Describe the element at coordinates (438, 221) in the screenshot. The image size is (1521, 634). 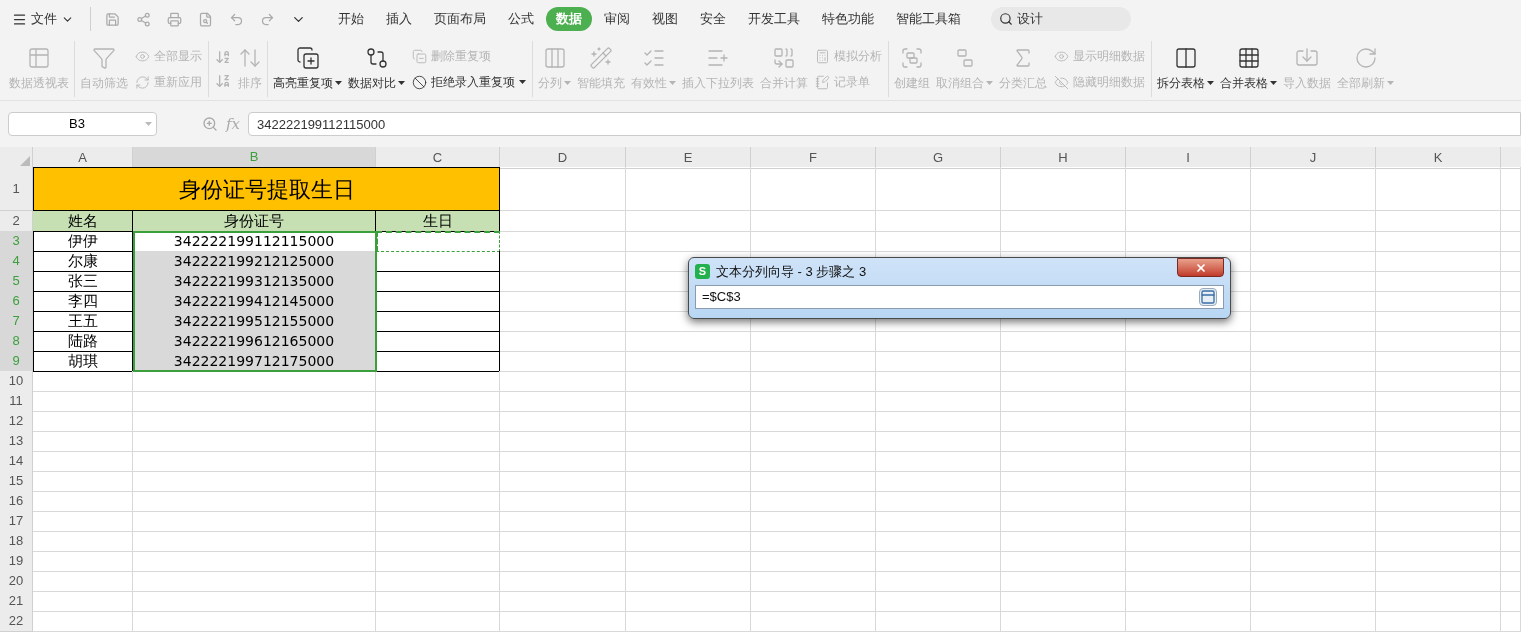
I see `header-cell: 生日` at that location.